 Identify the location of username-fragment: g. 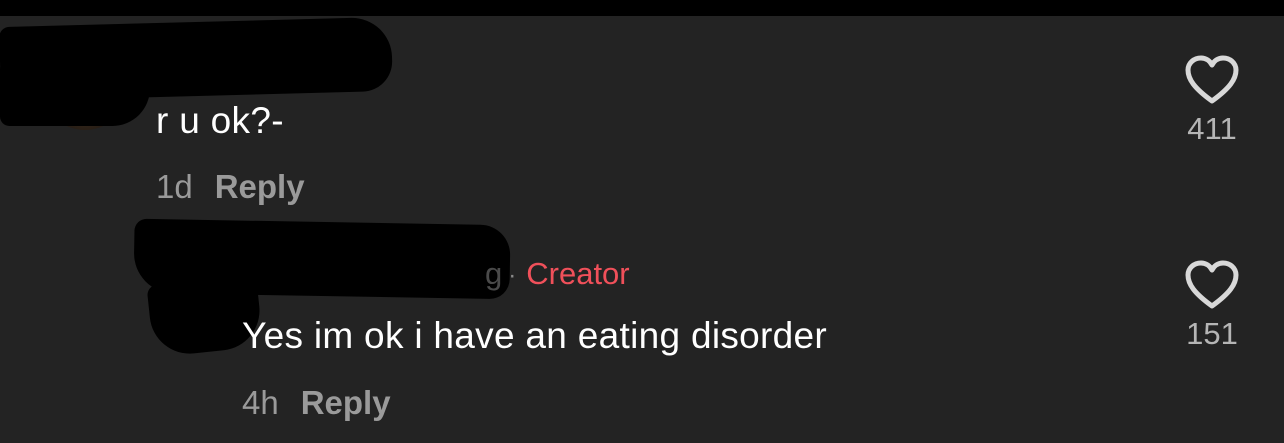
(494, 273).